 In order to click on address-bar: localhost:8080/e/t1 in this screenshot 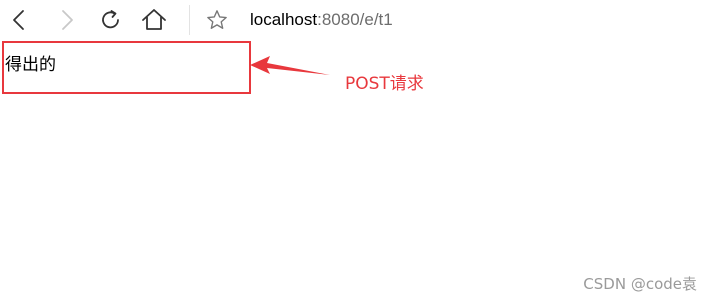, I will do `click(321, 20)`.